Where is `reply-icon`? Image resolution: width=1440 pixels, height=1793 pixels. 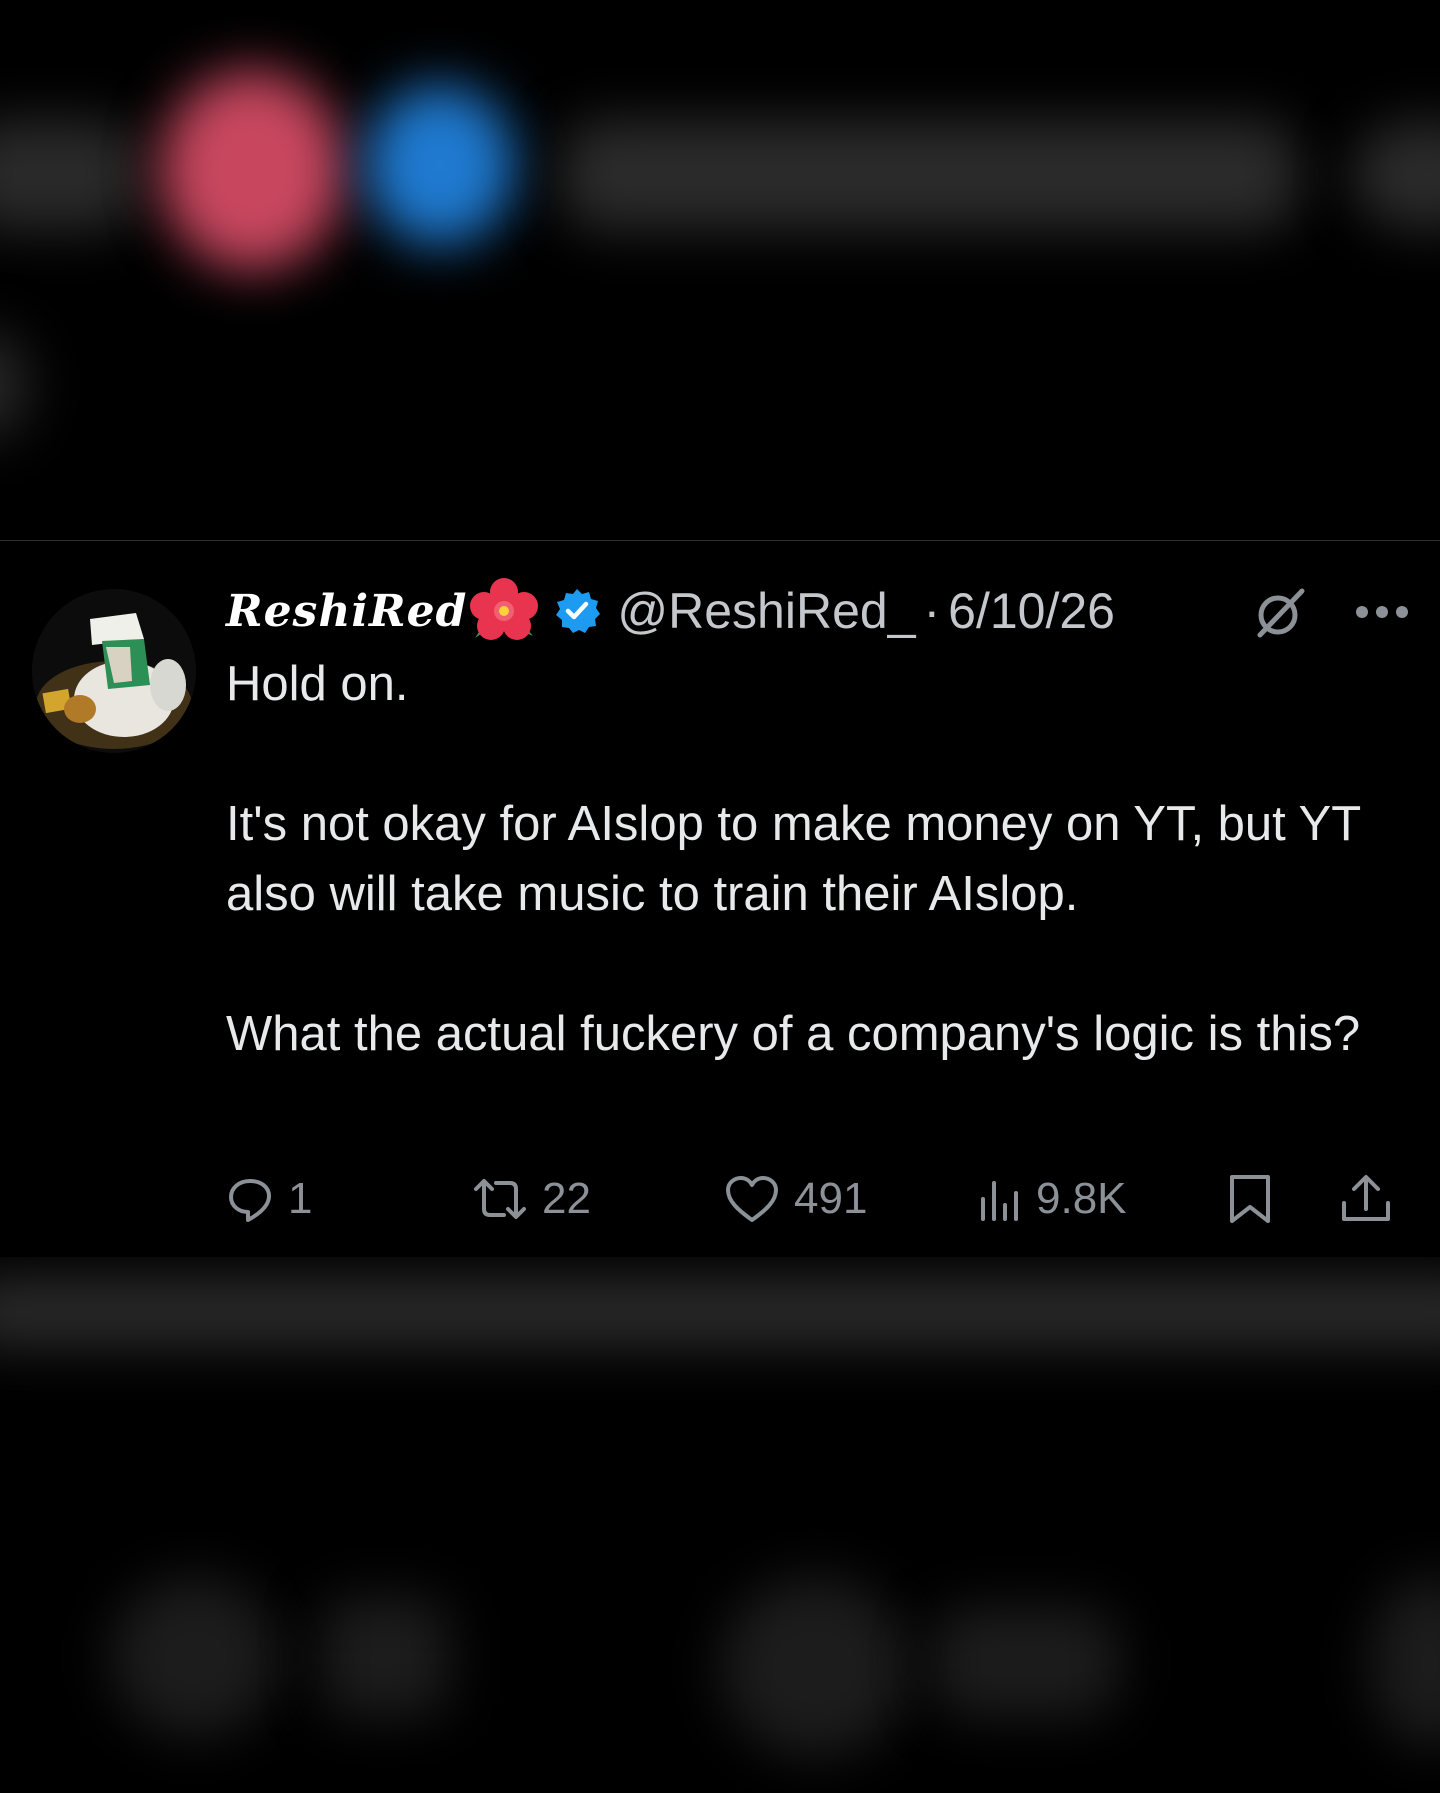 reply-icon is located at coordinates (250, 1200).